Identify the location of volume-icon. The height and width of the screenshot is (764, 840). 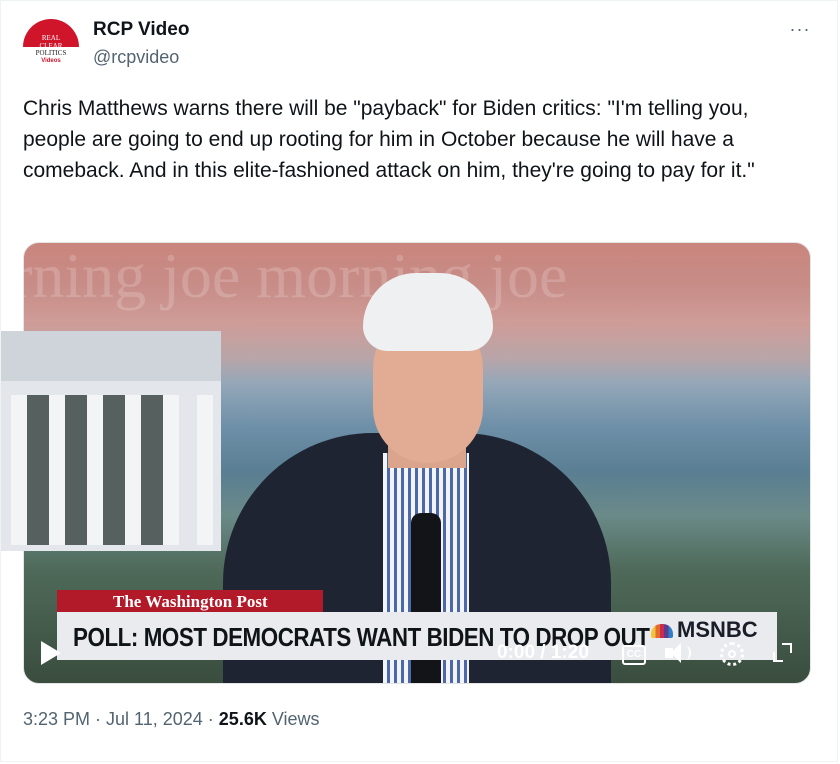
(680, 653).